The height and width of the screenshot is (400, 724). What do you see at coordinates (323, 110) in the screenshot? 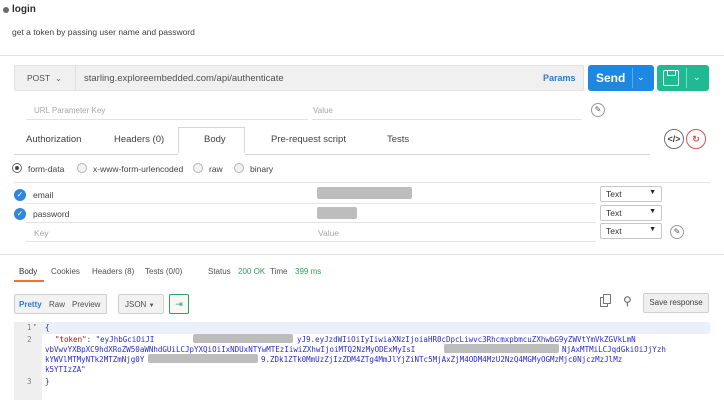
I see `url-param-value-input: Value` at bounding box center [323, 110].